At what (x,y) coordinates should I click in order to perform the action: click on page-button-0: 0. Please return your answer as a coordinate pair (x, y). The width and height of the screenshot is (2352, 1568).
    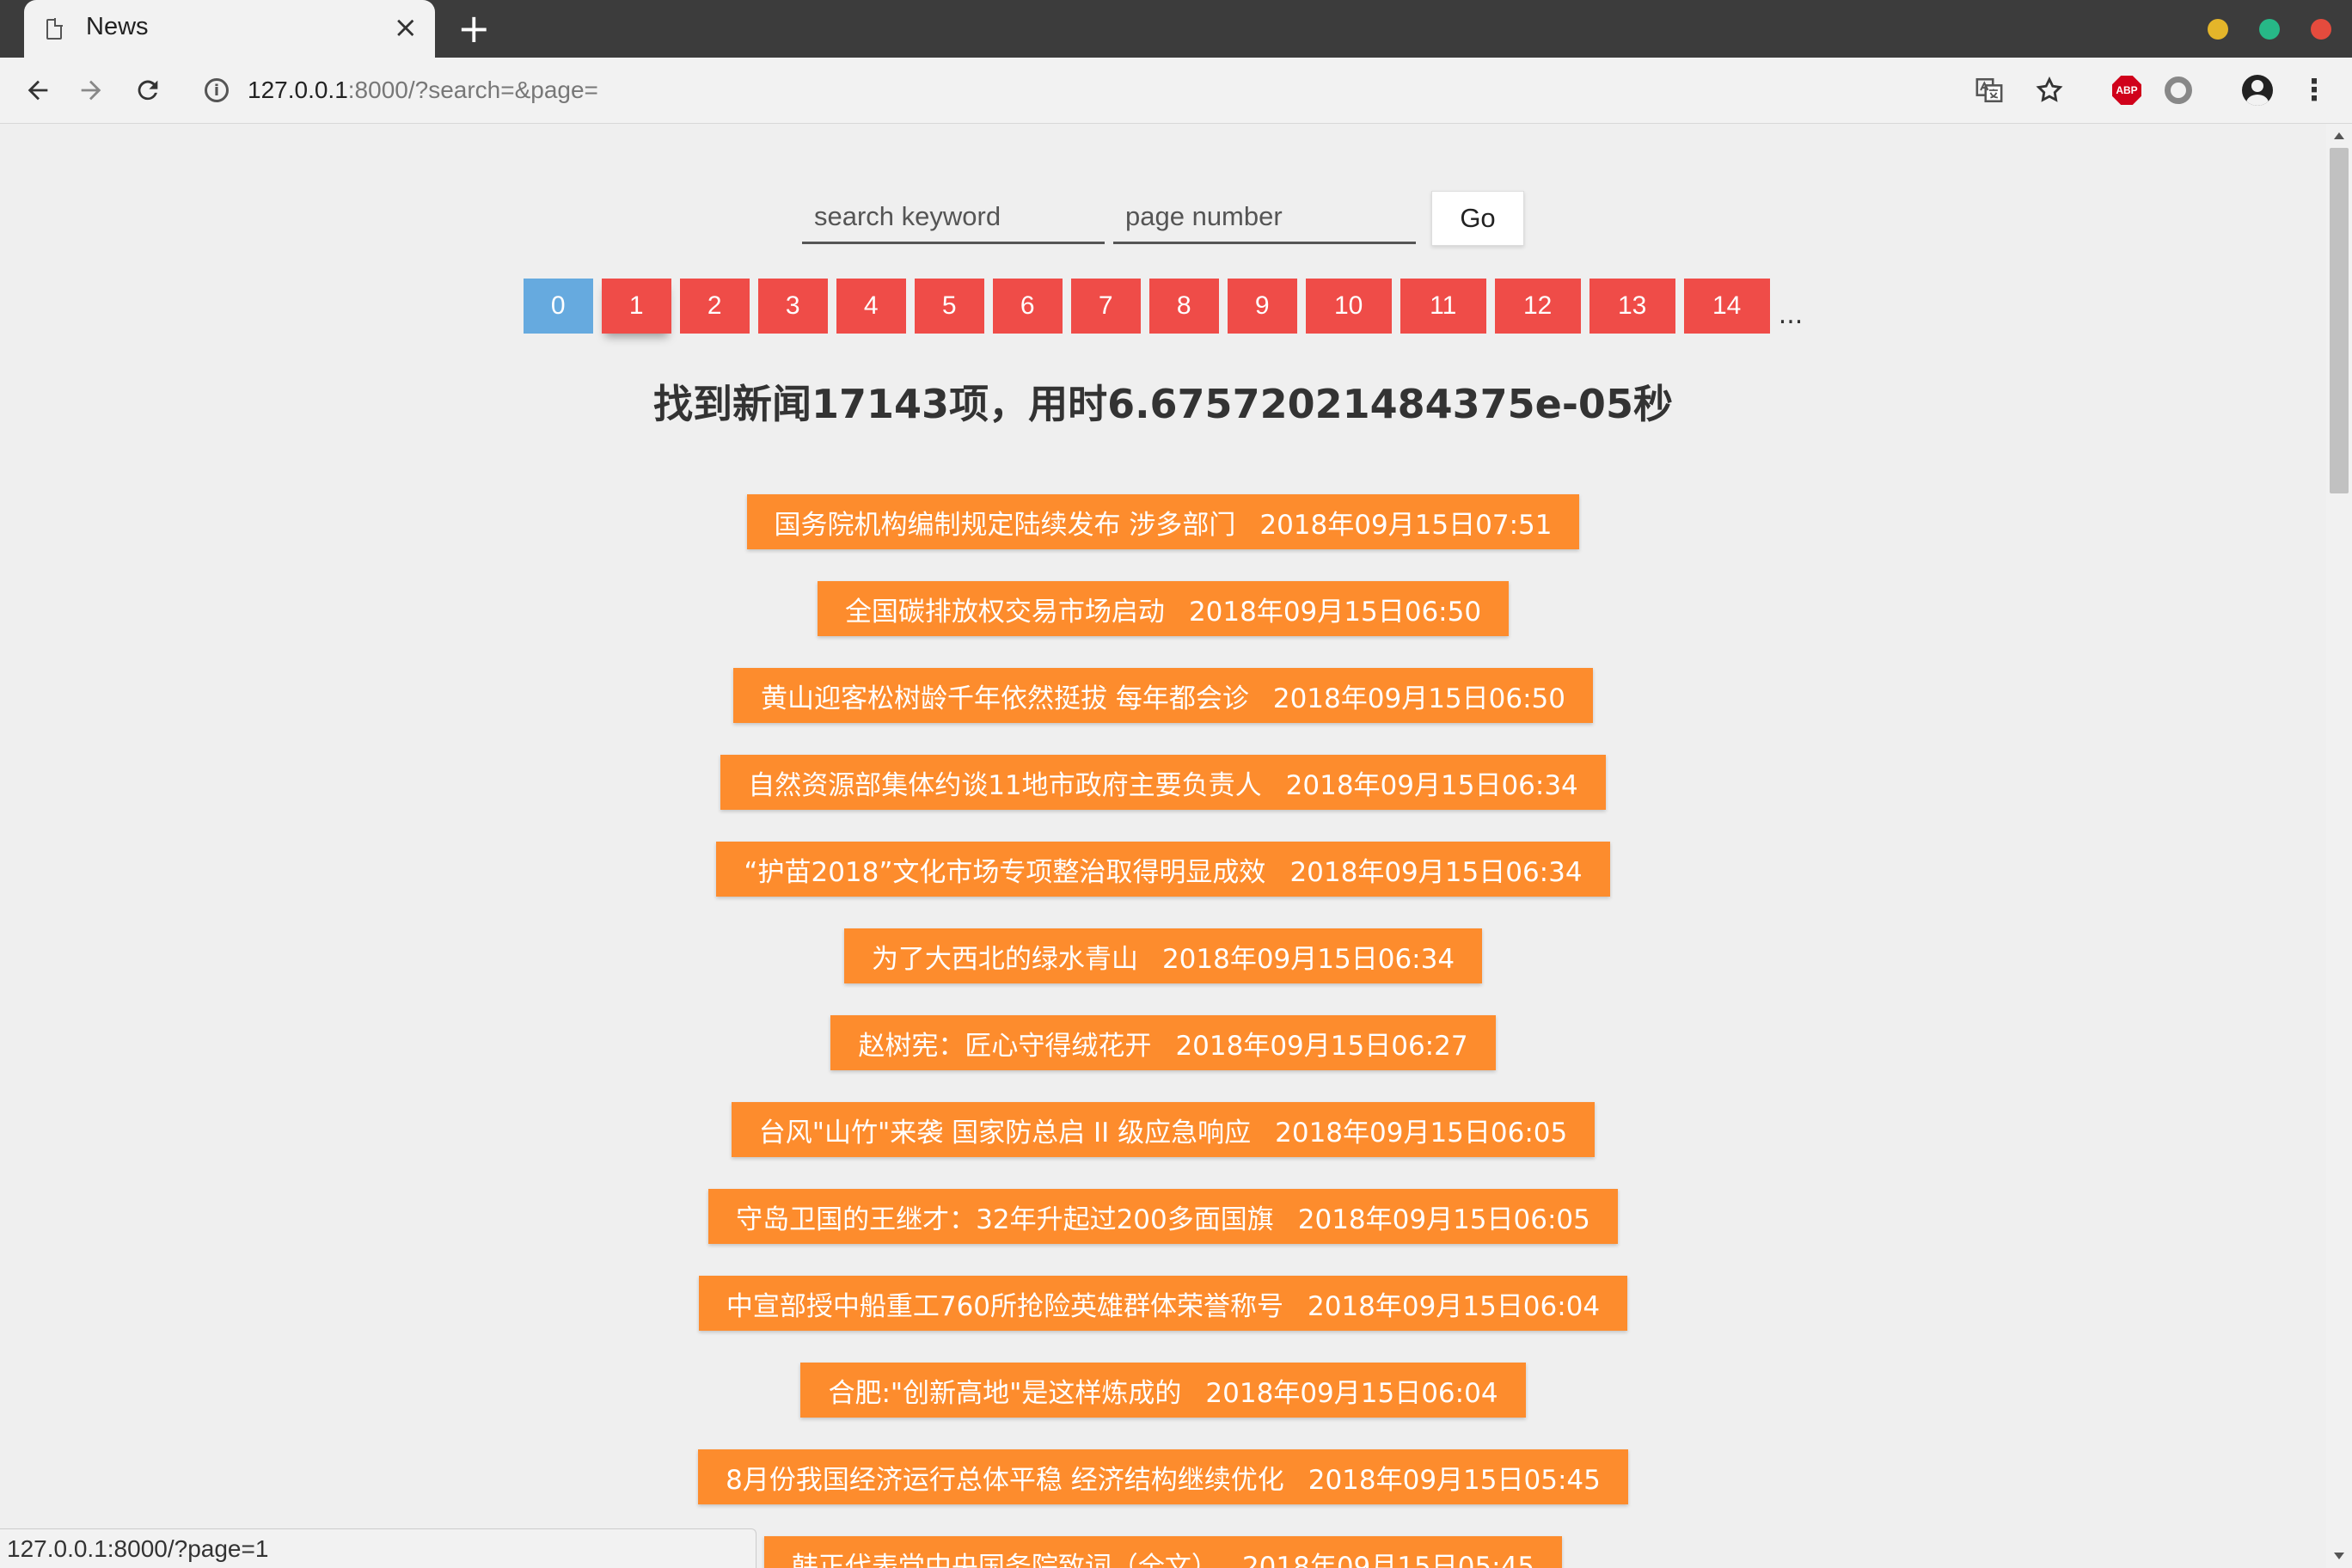
    Looking at the image, I should click on (558, 306).